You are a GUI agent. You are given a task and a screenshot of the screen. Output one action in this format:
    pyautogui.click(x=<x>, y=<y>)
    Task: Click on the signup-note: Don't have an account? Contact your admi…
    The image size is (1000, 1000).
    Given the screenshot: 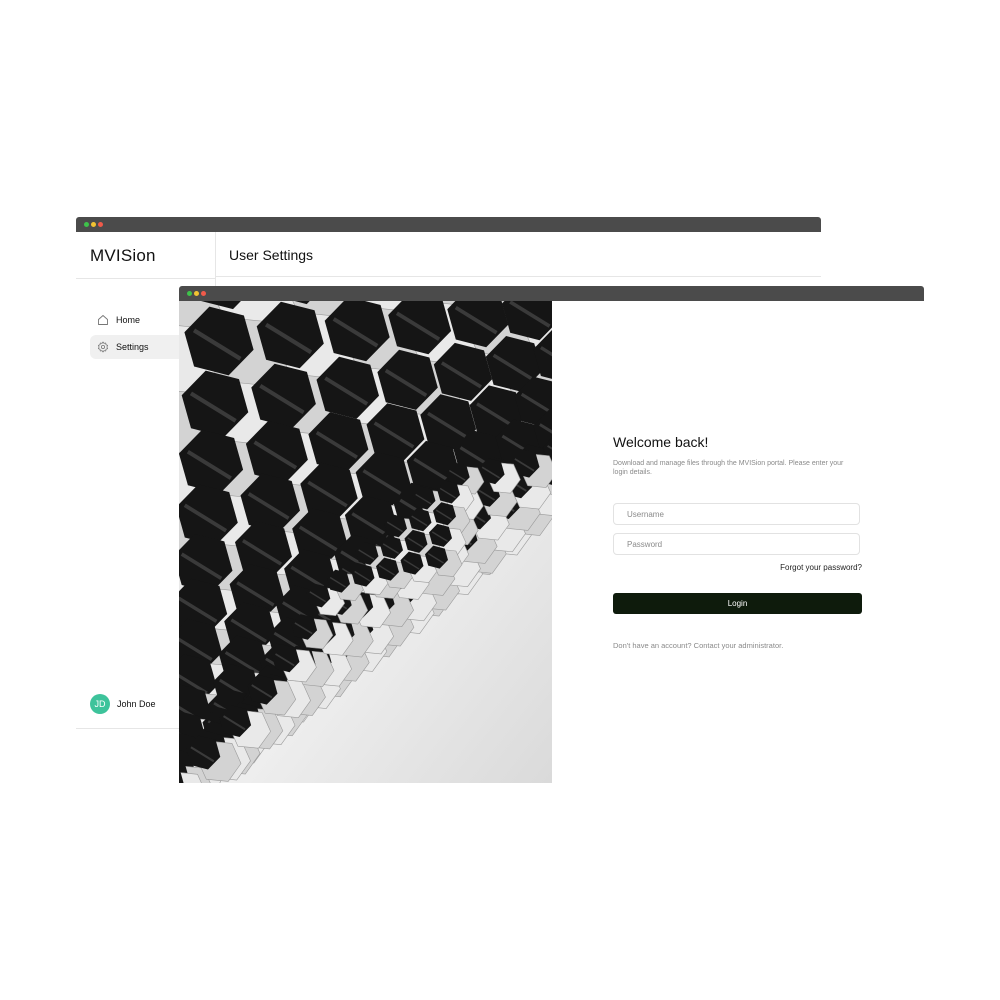 What is the action you would take?
    pyautogui.click(x=698, y=645)
    